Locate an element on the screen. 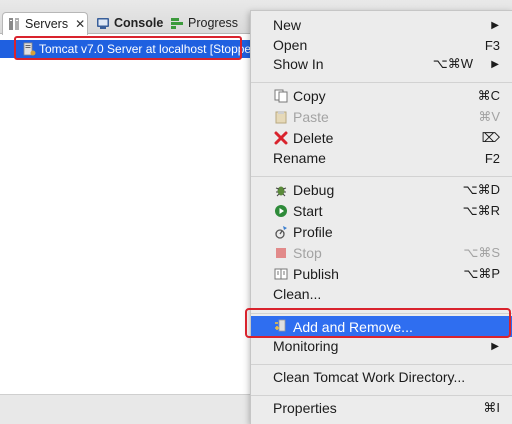 Image resolution: width=512 pixels, height=424 pixels. progress-icon is located at coordinates (177, 23).